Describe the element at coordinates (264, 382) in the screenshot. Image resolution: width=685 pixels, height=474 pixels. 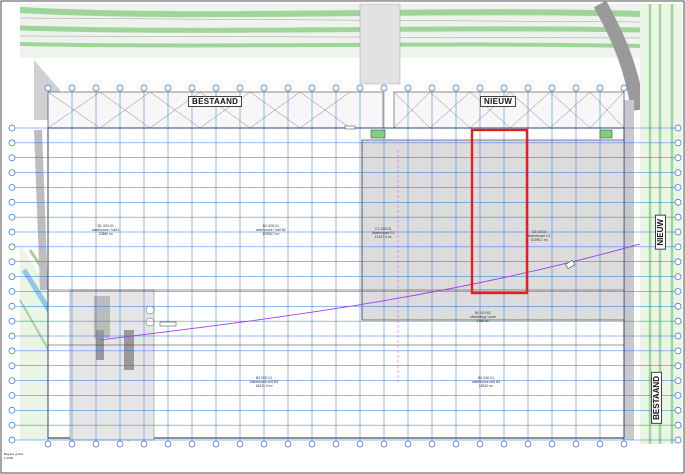
I see `area-label-b3: B3 G00.01 warehouse unit B3 18431.0 m²` at that location.